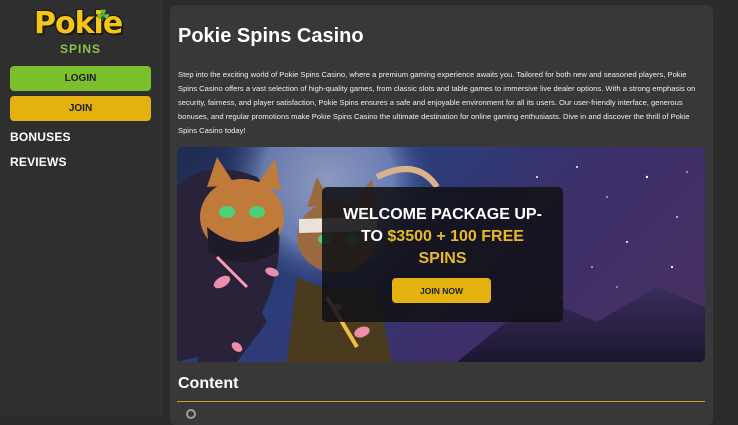  What do you see at coordinates (374, 236) in the screenshot?
I see `promo-headline-to: TO` at bounding box center [374, 236].